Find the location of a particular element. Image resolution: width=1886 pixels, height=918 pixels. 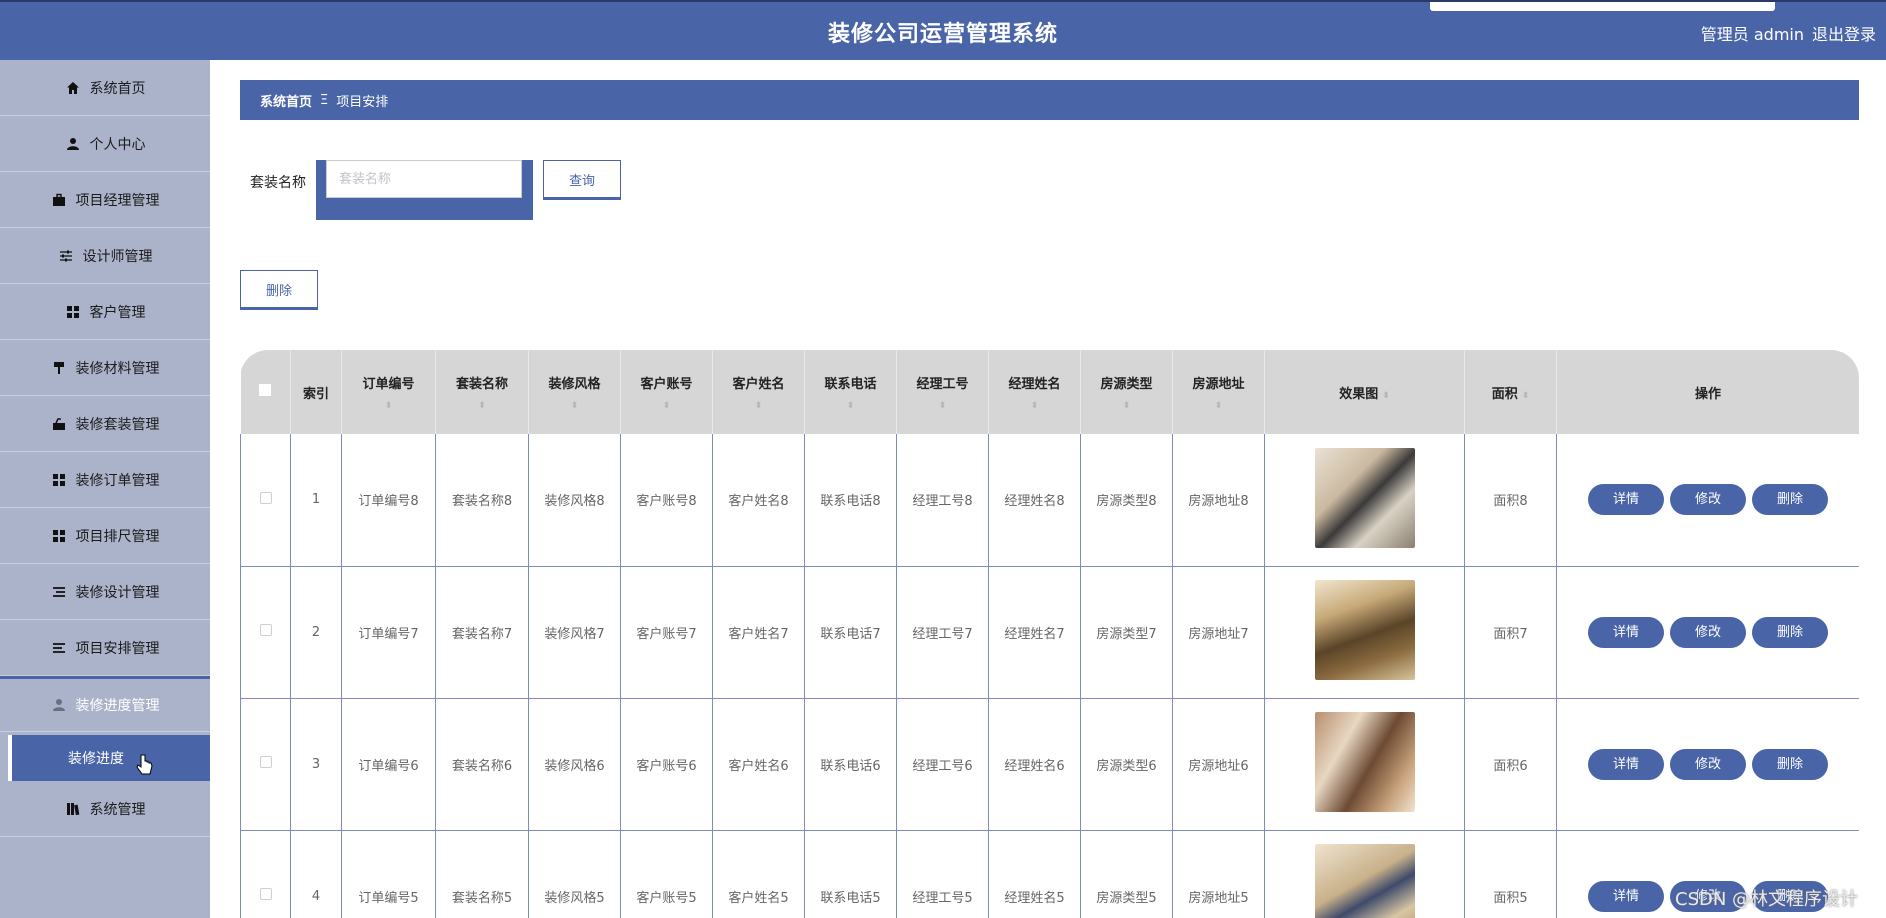

align-icon is located at coordinates (59, 648).